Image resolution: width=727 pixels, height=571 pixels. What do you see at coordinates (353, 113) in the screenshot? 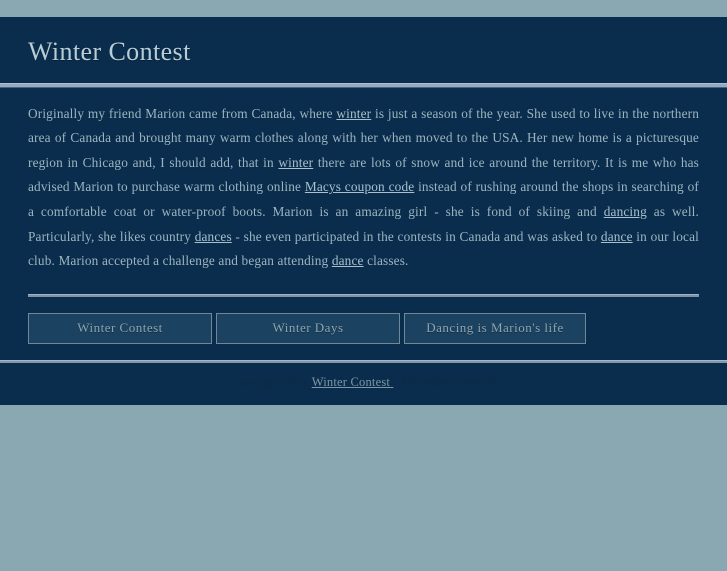
I see `link-winter-1: winter` at bounding box center [353, 113].